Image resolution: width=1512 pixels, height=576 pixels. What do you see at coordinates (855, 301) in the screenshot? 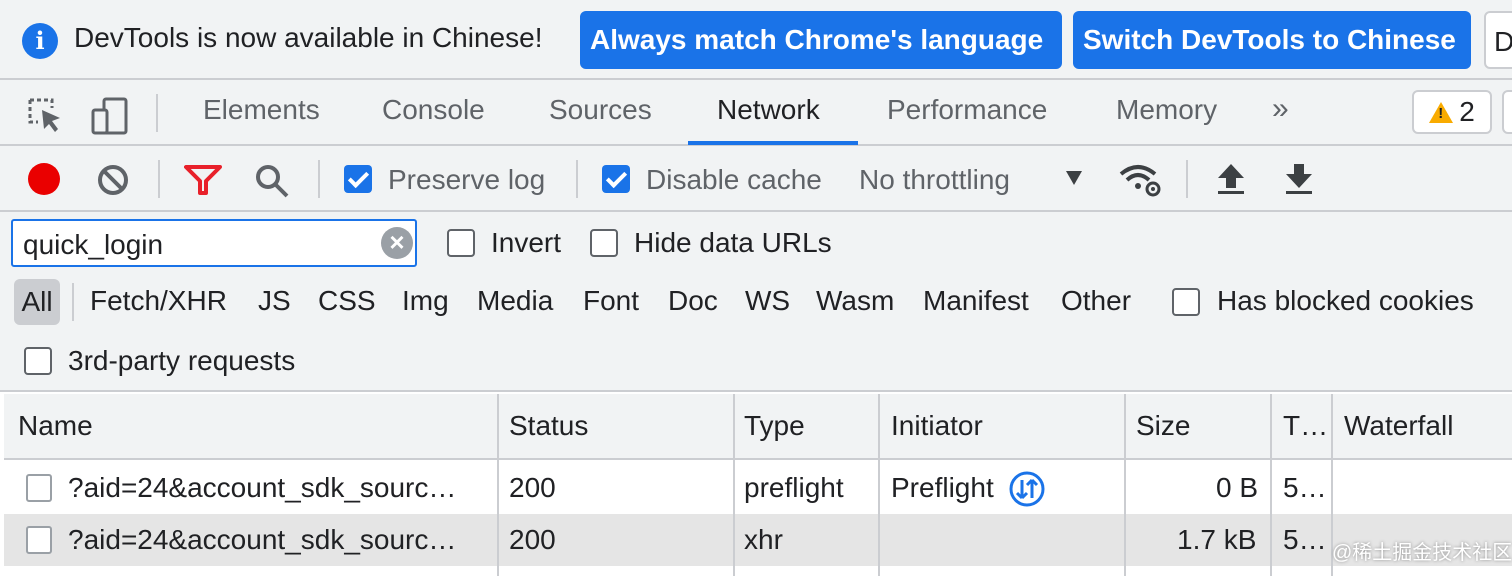
I see `type-filter-wasm: Wasm` at bounding box center [855, 301].